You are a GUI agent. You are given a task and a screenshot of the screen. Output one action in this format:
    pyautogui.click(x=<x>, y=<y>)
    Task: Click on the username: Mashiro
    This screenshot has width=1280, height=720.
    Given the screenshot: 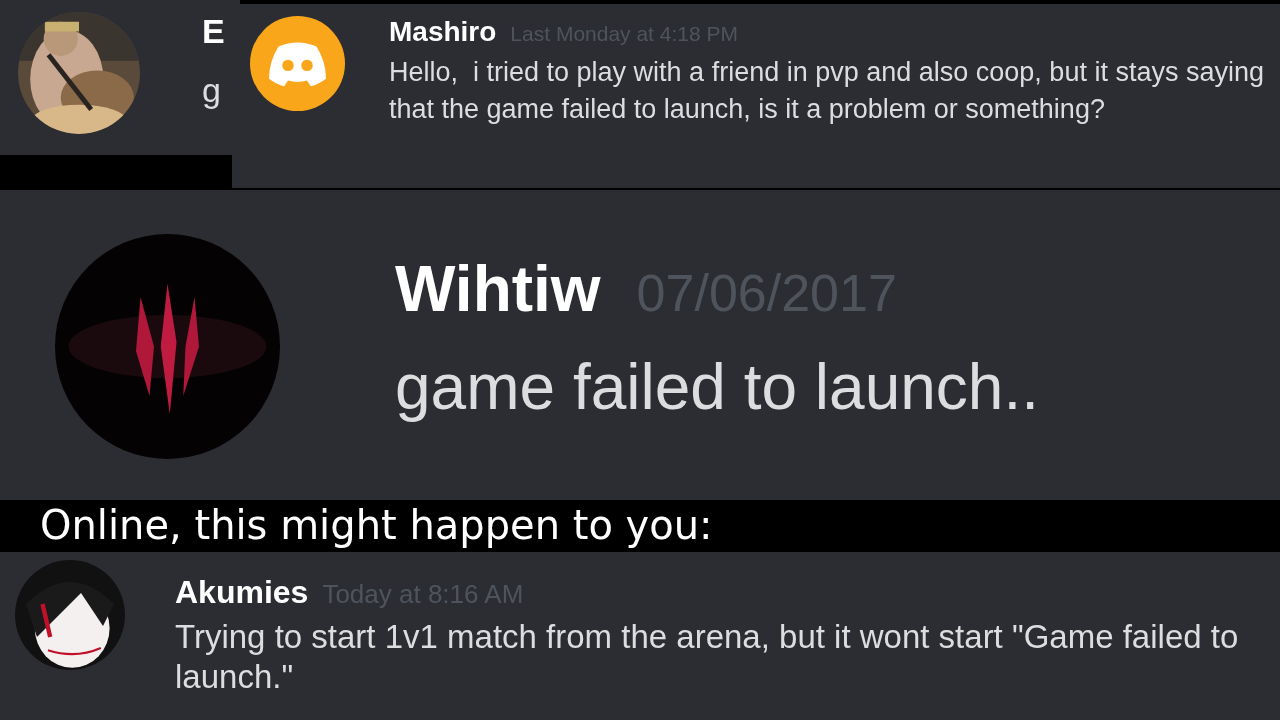 What is the action you would take?
    pyautogui.click(x=443, y=32)
    